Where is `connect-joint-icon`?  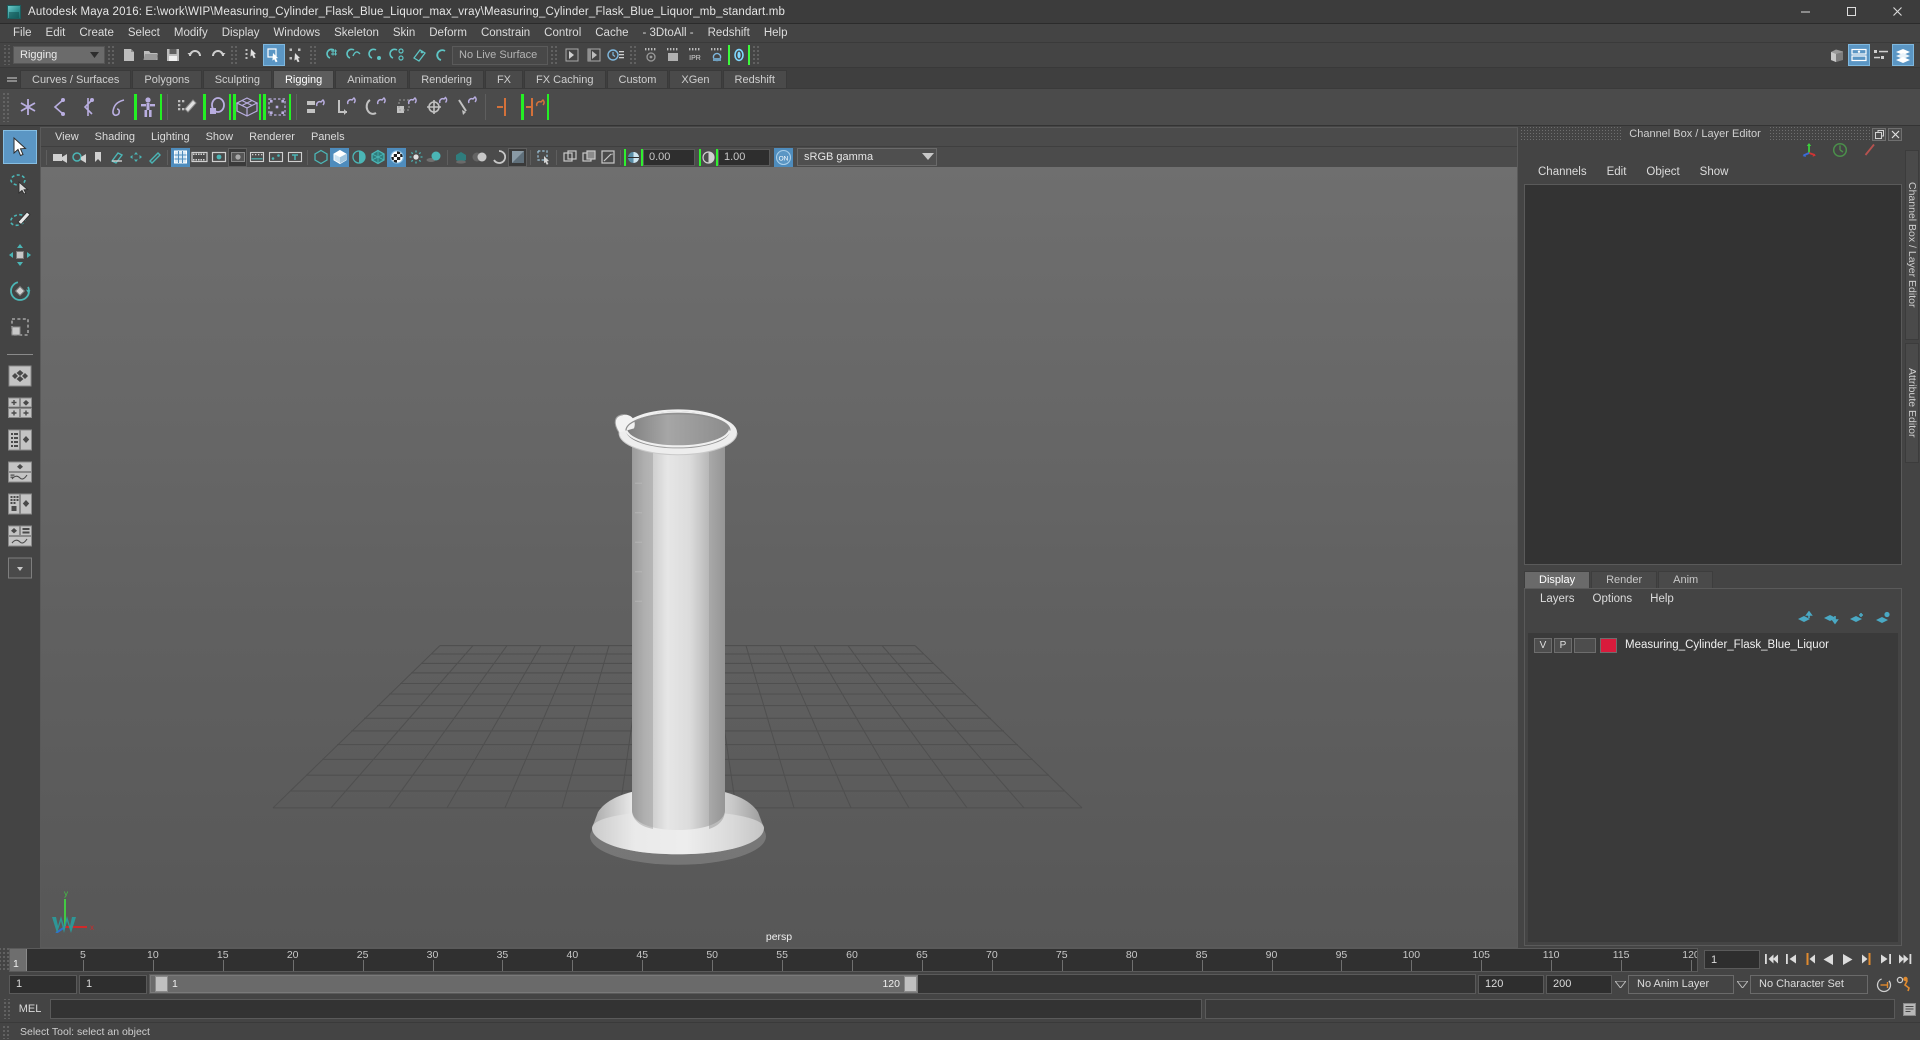 connect-joint-icon is located at coordinates (535, 107).